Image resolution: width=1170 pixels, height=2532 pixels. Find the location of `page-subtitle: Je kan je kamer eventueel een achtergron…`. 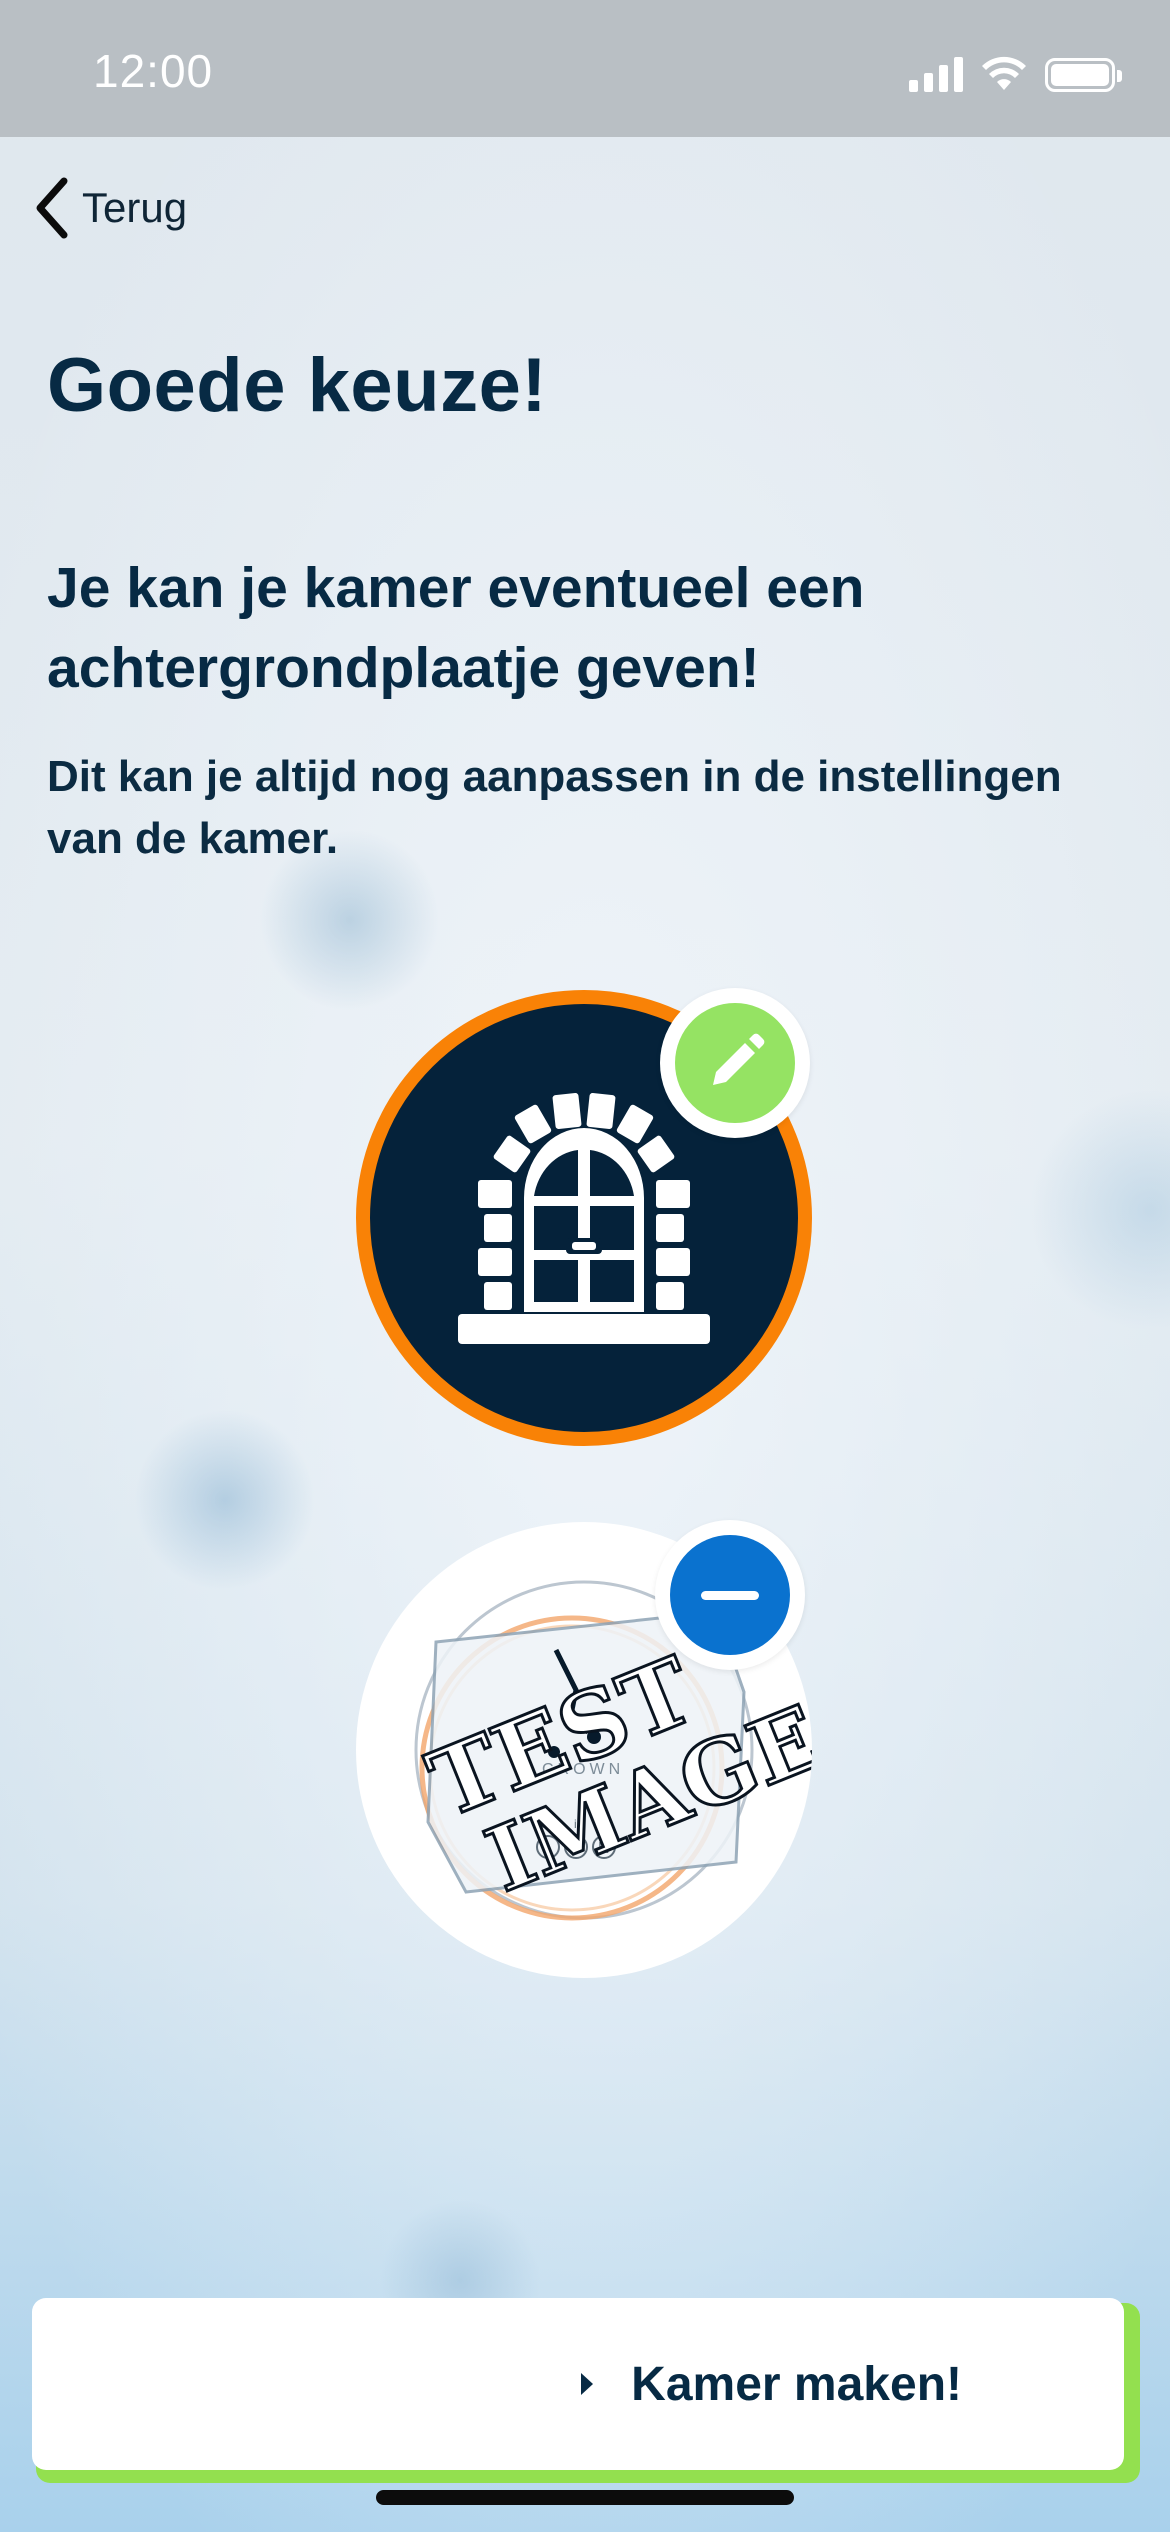

page-subtitle: Je kan je kamer eventueel een achtergron… is located at coordinates (456, 628).